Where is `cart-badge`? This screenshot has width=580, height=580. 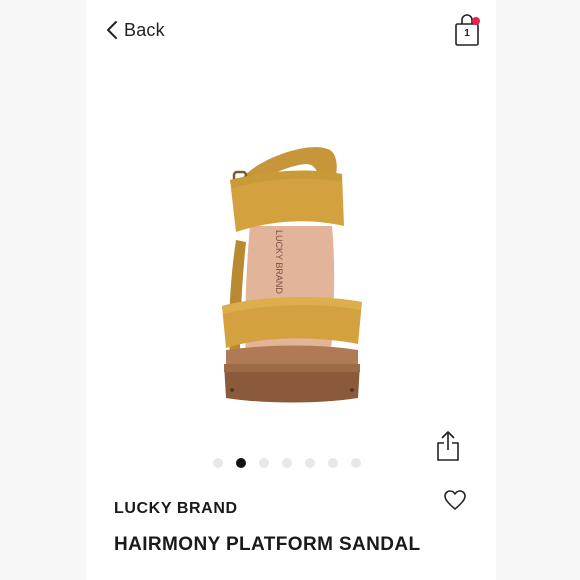
cart-badge is located at coordinates (476, 21).